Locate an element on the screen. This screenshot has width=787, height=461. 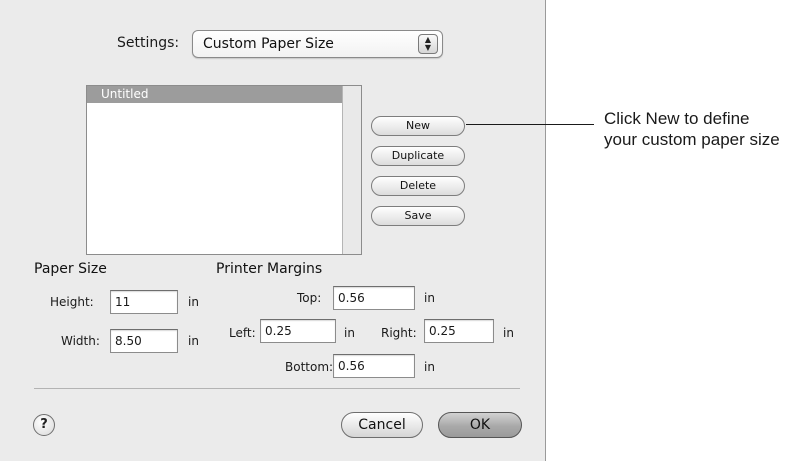
left-margin-field: 0.25 is located at coordinates (298, 331).